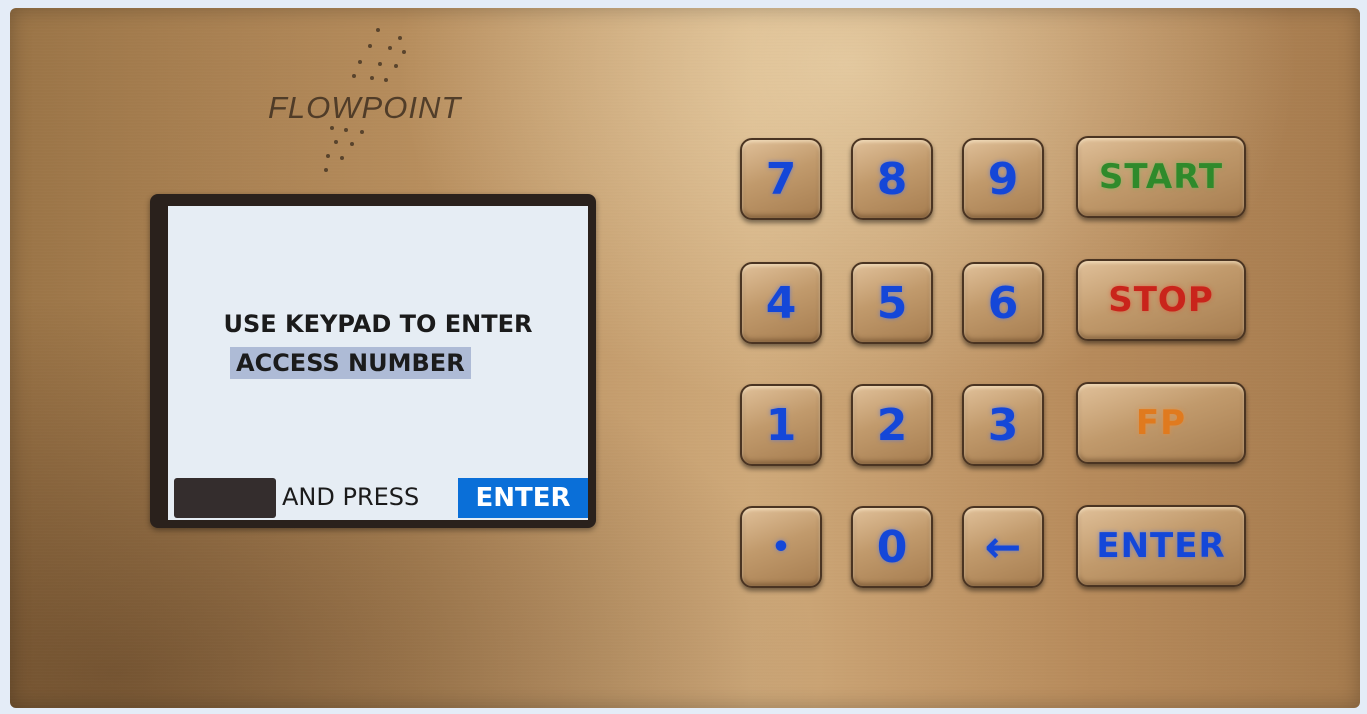 Image resolution: width=1367 pixels, height=714 pixels. I want to click on key-4: 4, so click(781, 303).